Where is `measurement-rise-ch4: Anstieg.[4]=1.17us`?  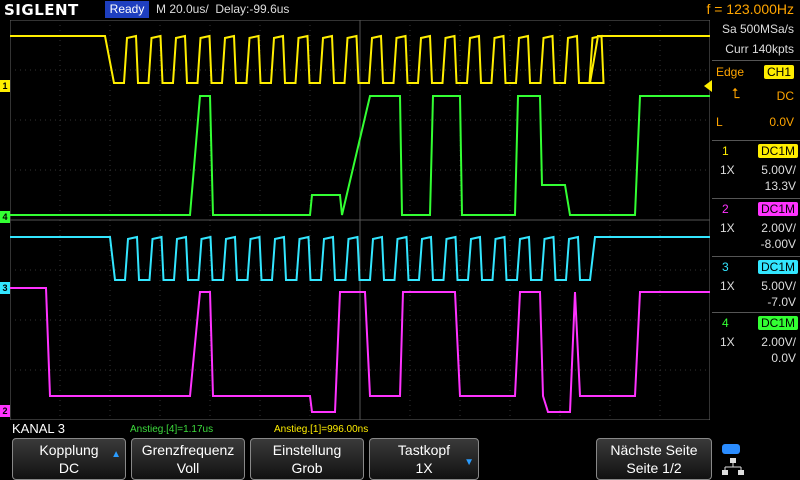
measurement-rise-ch4: Anstieg.[4]=1.17us is located at coordinates (172, 429).